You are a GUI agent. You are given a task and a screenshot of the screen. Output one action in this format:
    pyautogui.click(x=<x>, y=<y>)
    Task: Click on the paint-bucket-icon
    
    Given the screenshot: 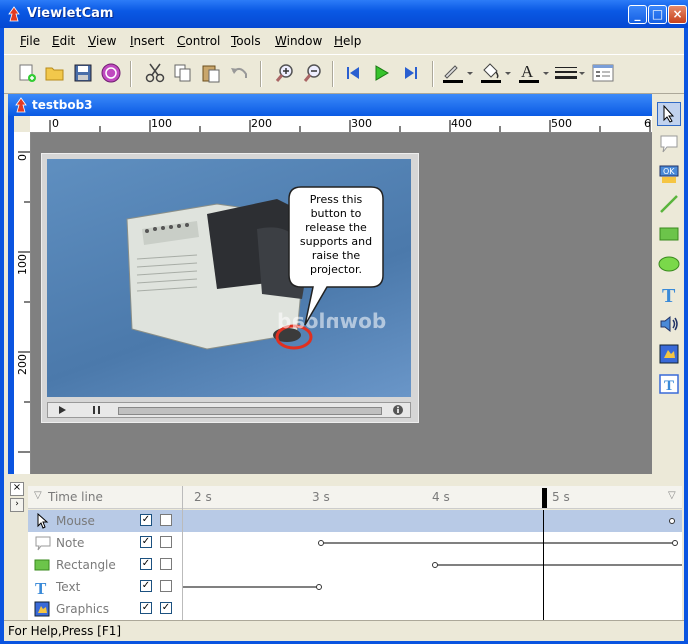 What is the action you would take?
    pyautogui.click(x=496, y=73)
    